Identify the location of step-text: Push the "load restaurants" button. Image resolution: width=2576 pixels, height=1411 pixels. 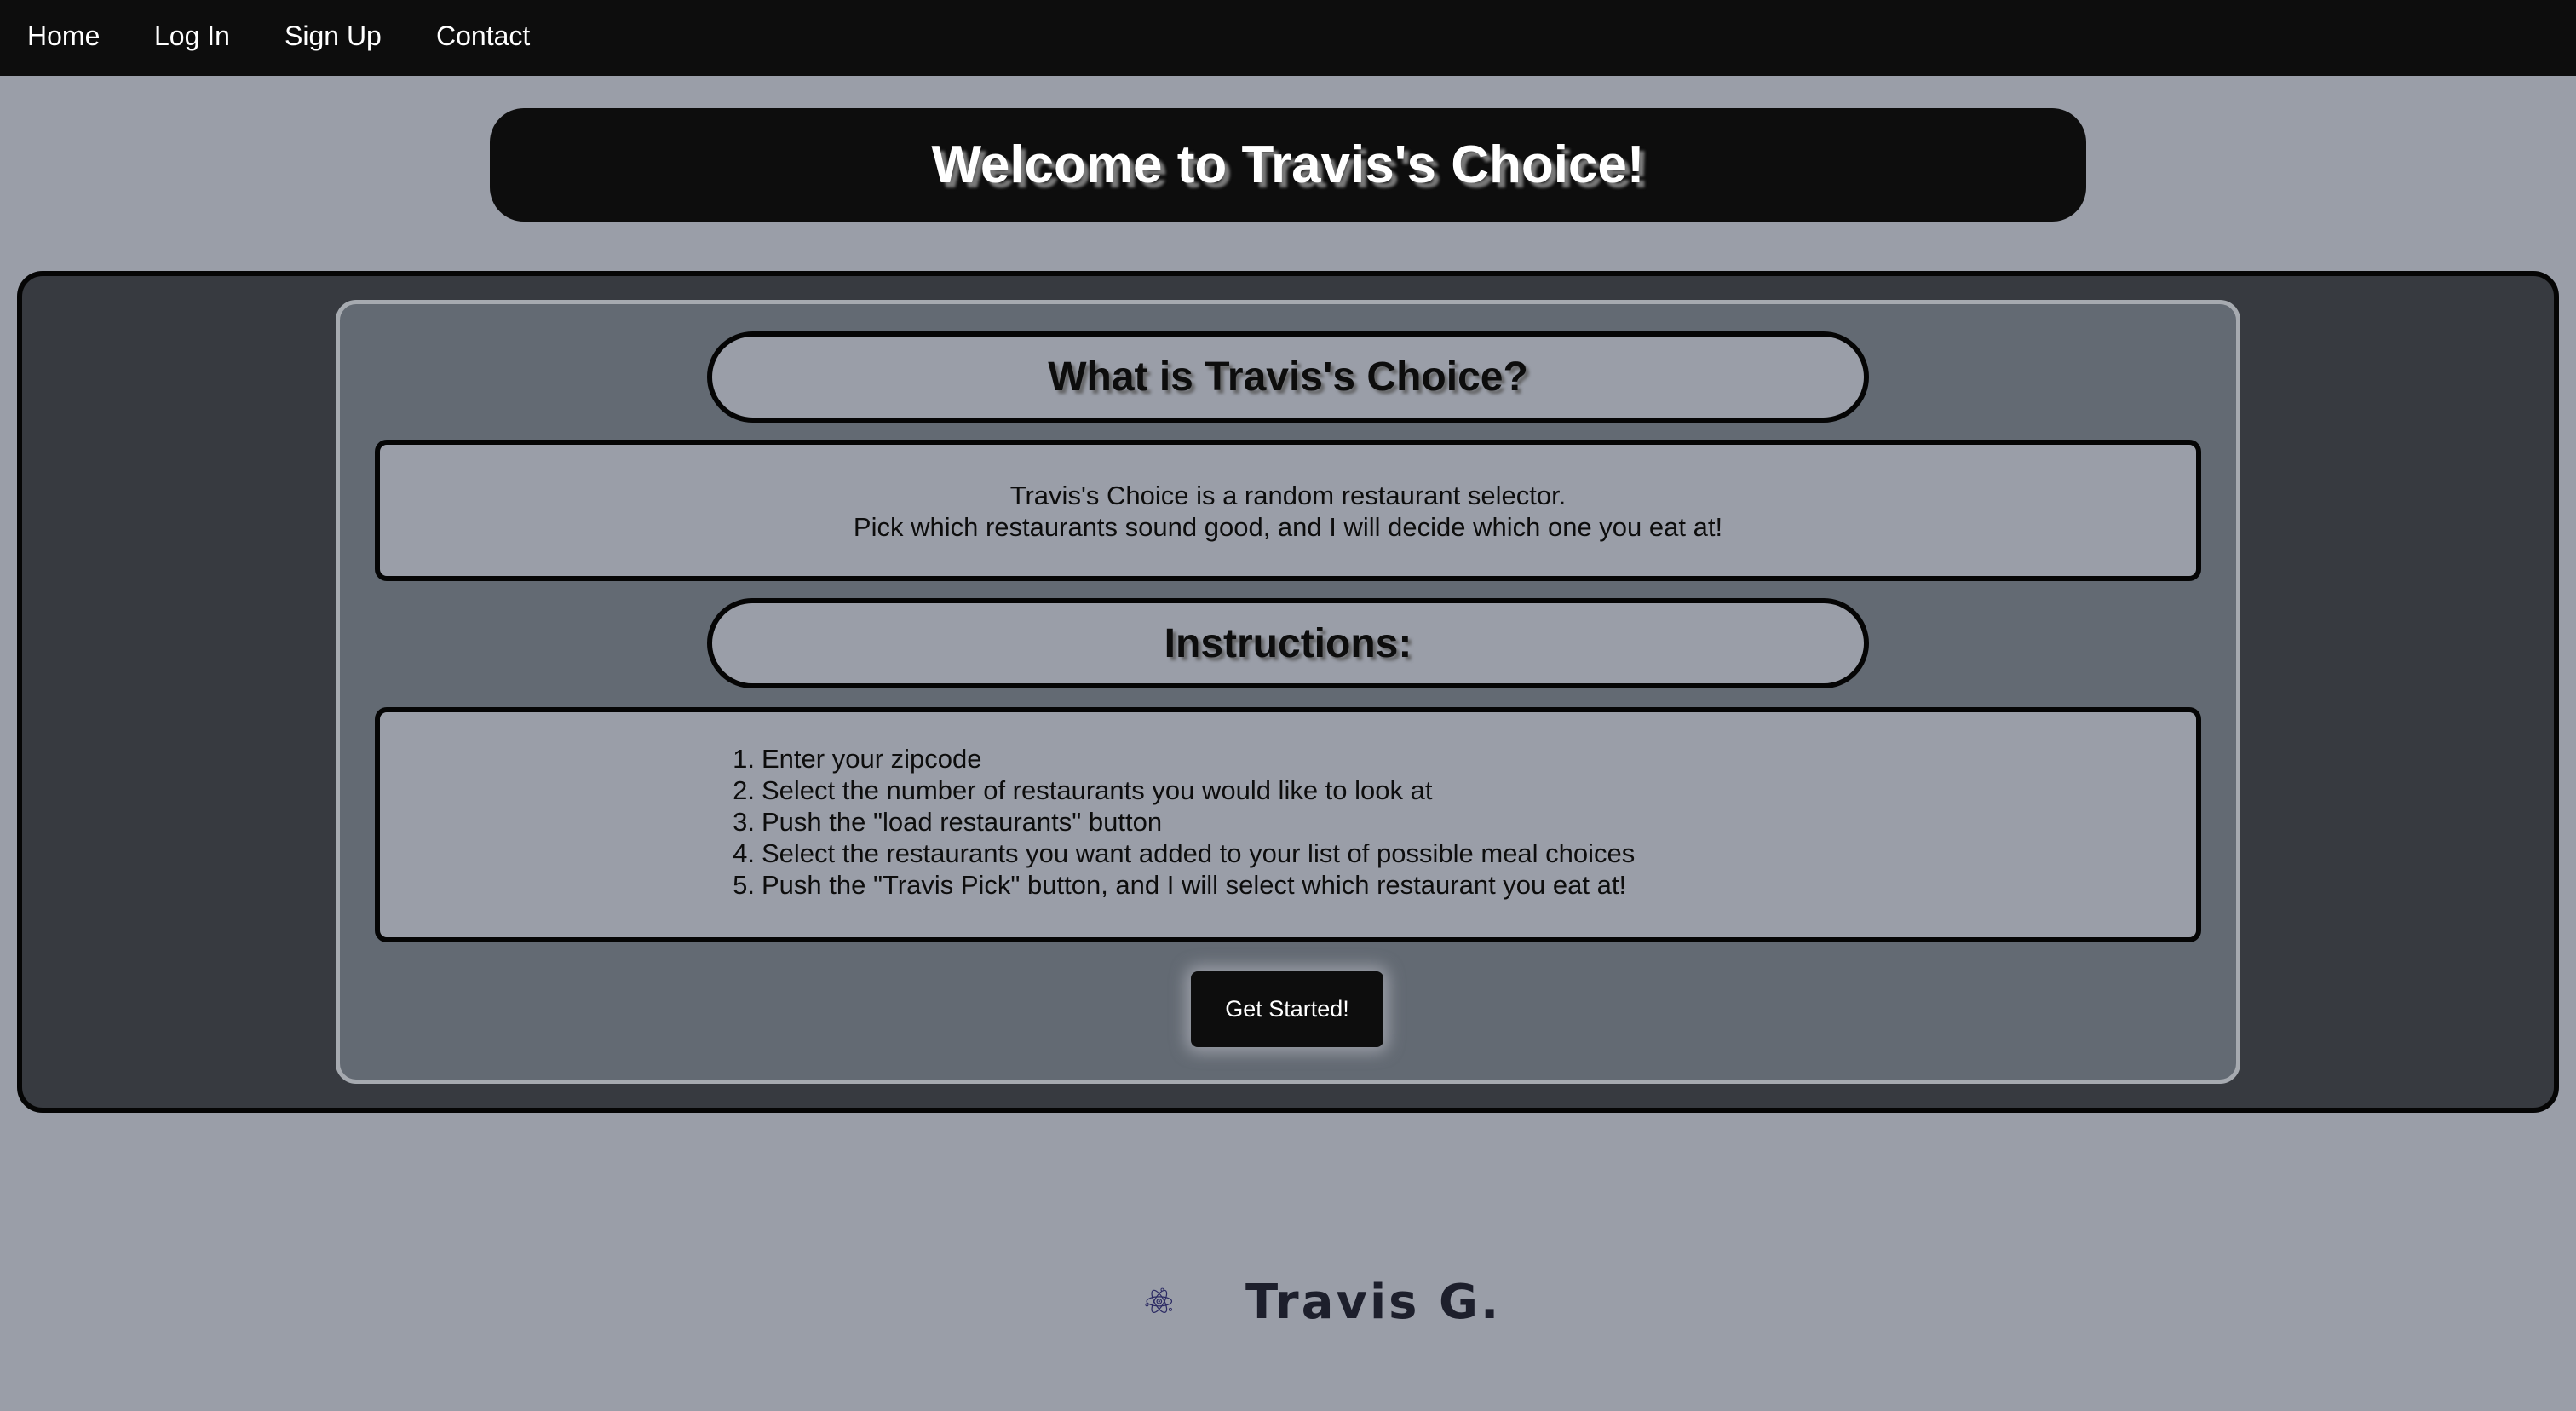
(963, 822).